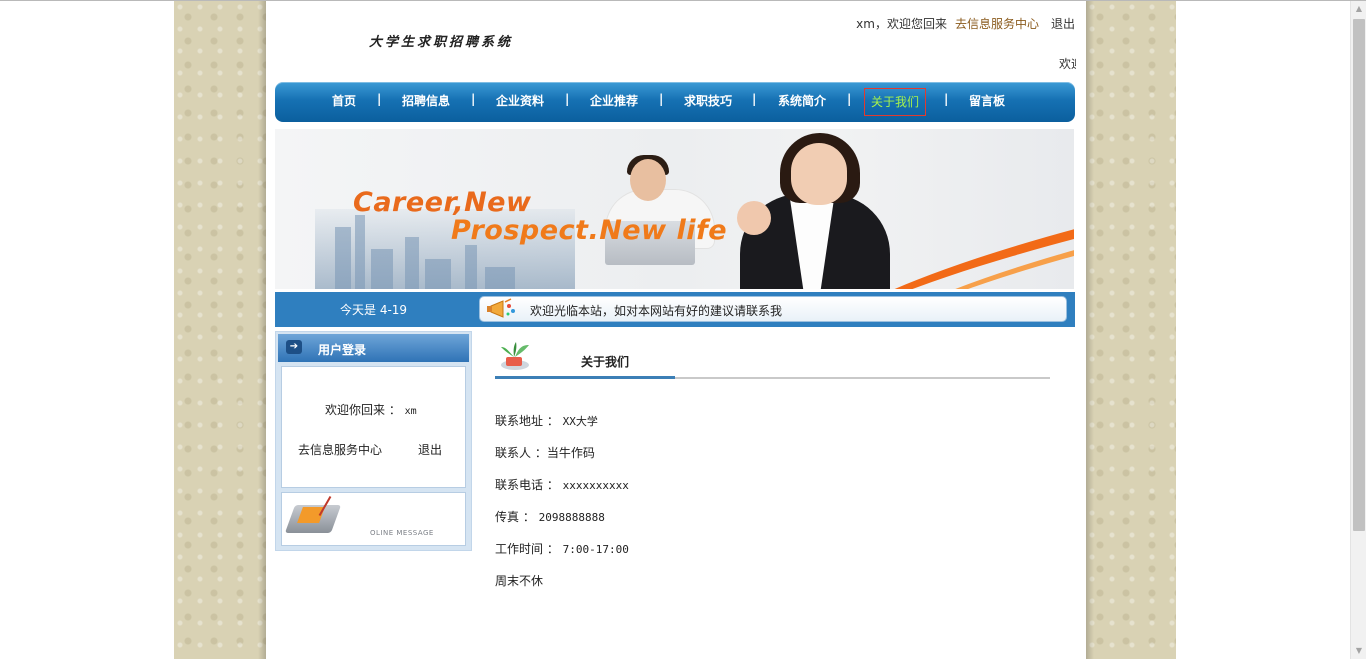  Describe the element at coordinates (656, 311) in the screenshot. I see `notice-text: 欢迎光临本站，如对本网站有好的建议请联系我` at that location.